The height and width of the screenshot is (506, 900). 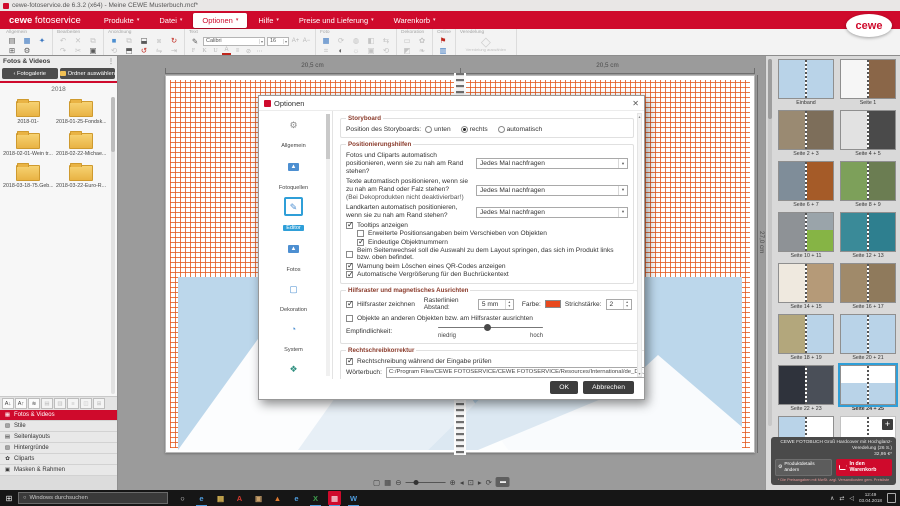 I want to click on photo-icon: ▦, so click(x=326, y=40).